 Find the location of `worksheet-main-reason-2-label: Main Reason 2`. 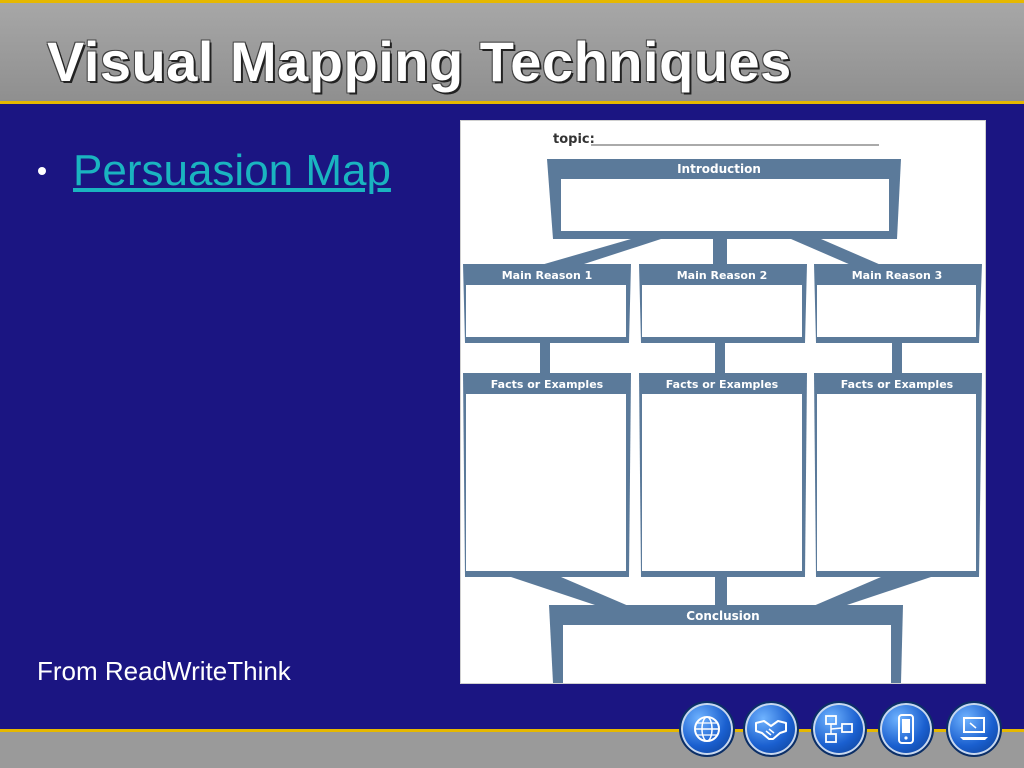

worksheet-main-reason-2-label: Main Reason 2 is located at coordinates (722, 275).